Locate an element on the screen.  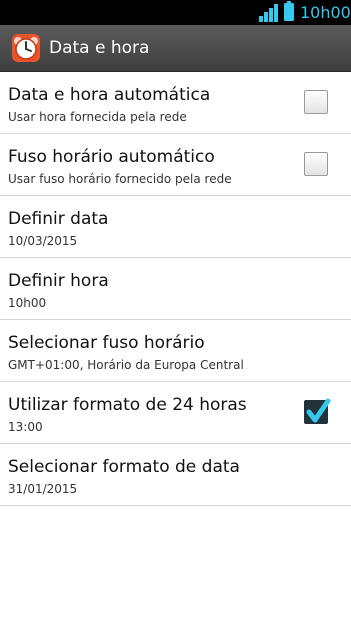
setting-subtitle: Usar fuso horário fornecido pela rede is located at coordinates (120, 179).